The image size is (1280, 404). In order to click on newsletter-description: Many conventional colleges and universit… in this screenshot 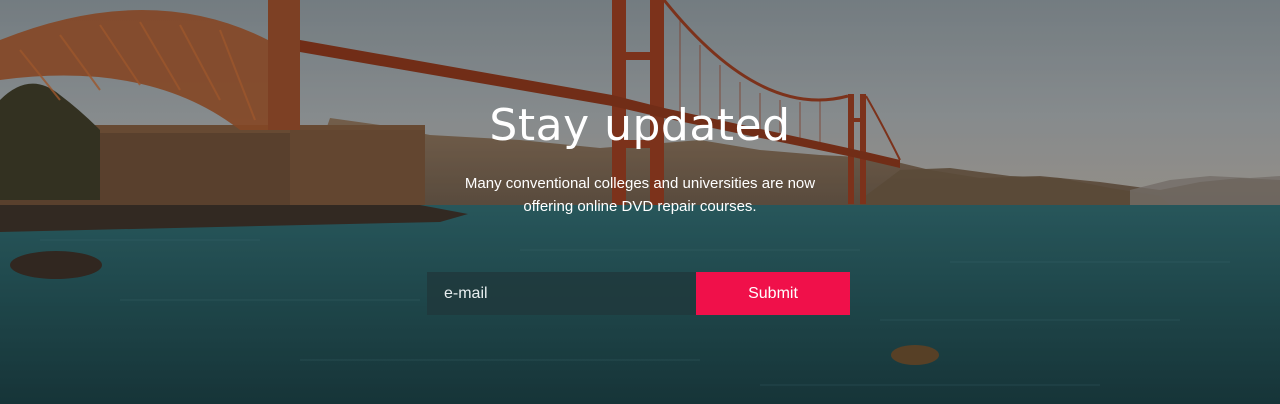, I will do `click(640, 195)`.